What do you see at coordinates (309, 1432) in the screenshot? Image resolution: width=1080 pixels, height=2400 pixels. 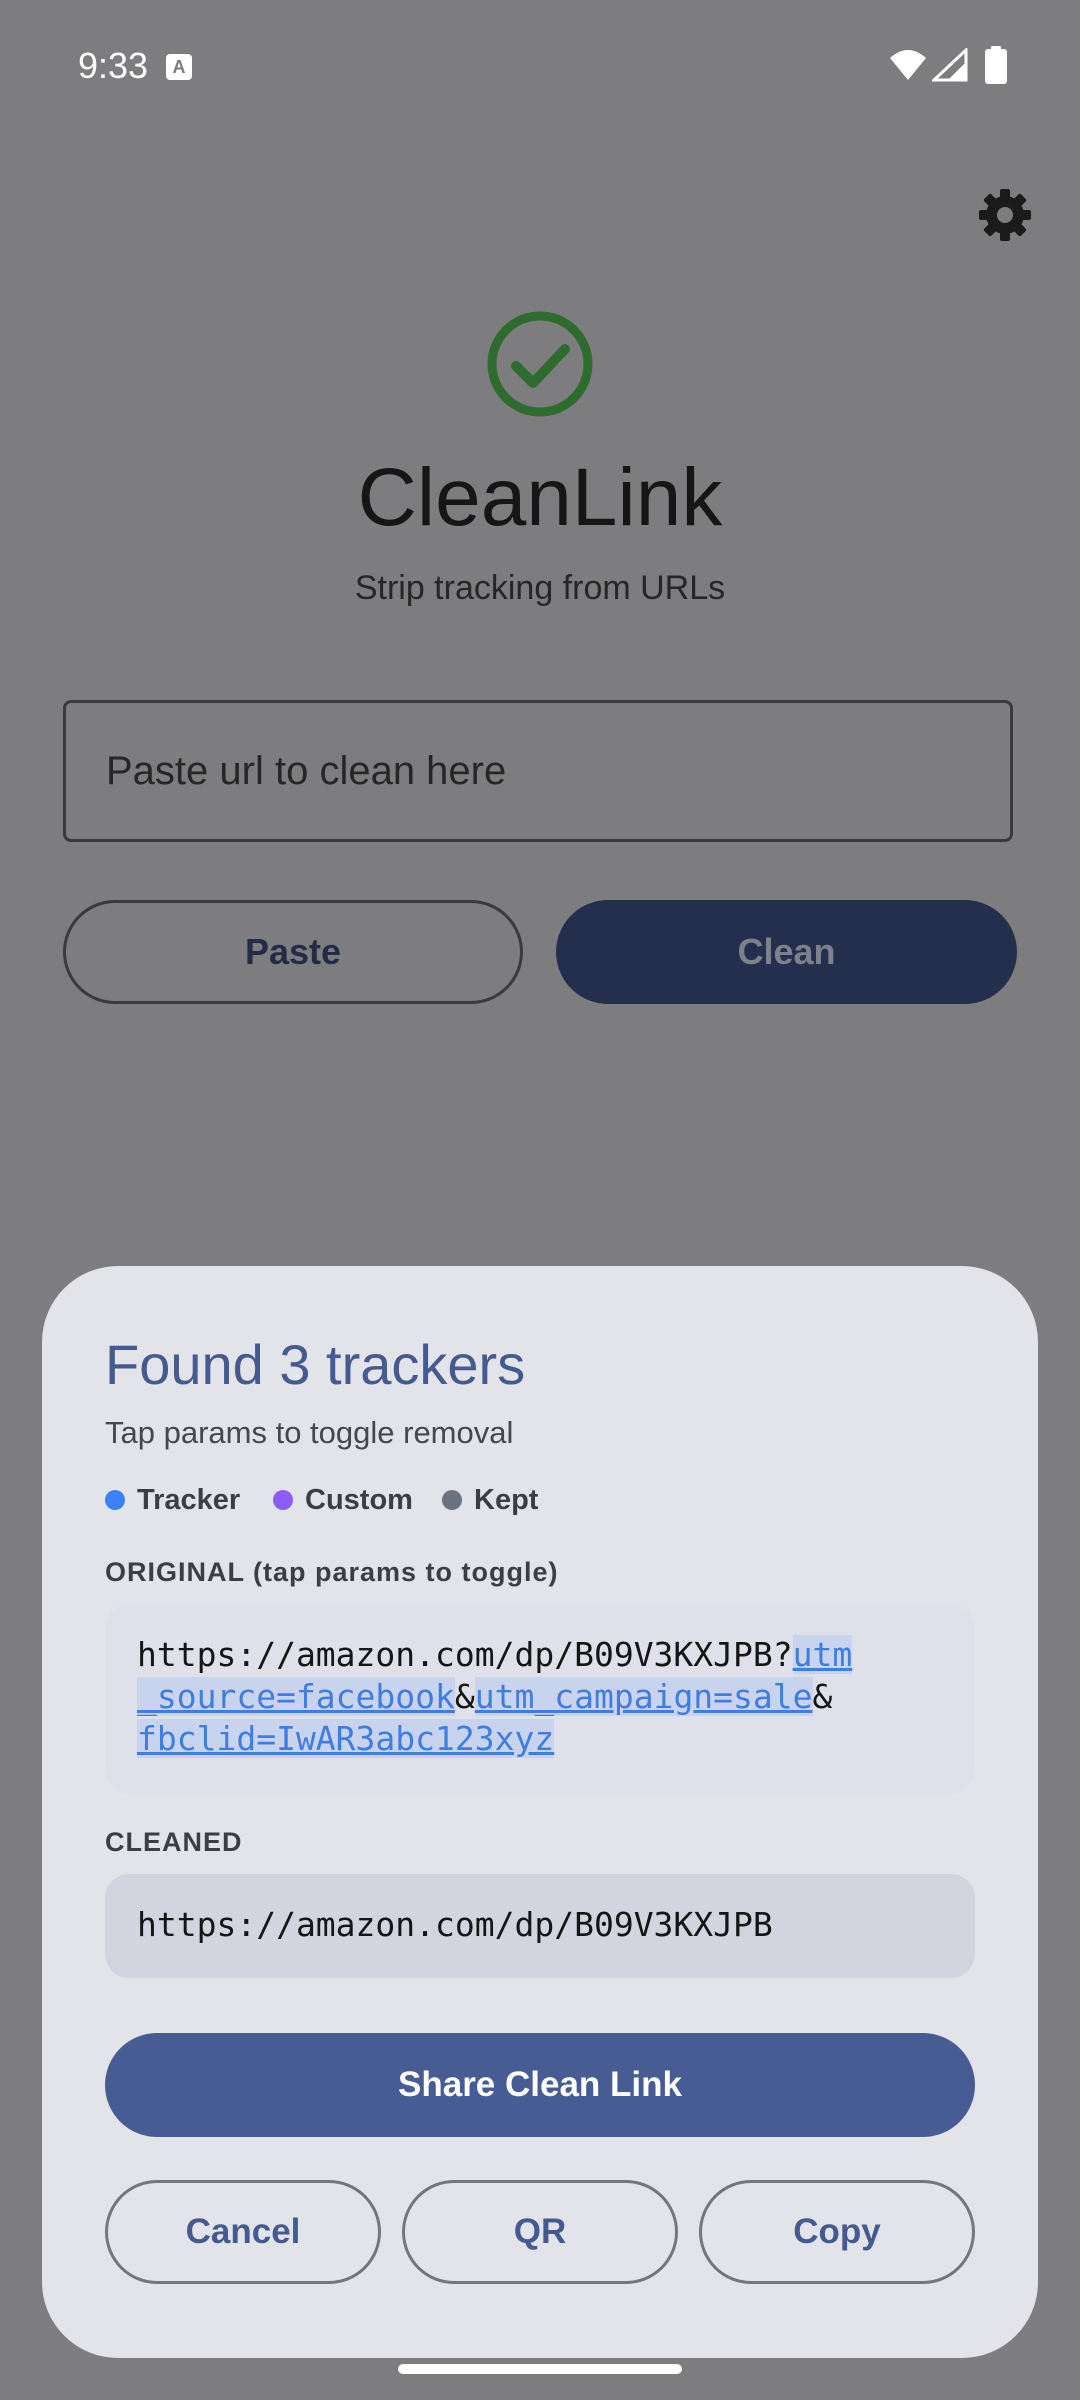 I see `sheet-subtitle: Tap params to toggle removal` at bounding box center [309, 1432].